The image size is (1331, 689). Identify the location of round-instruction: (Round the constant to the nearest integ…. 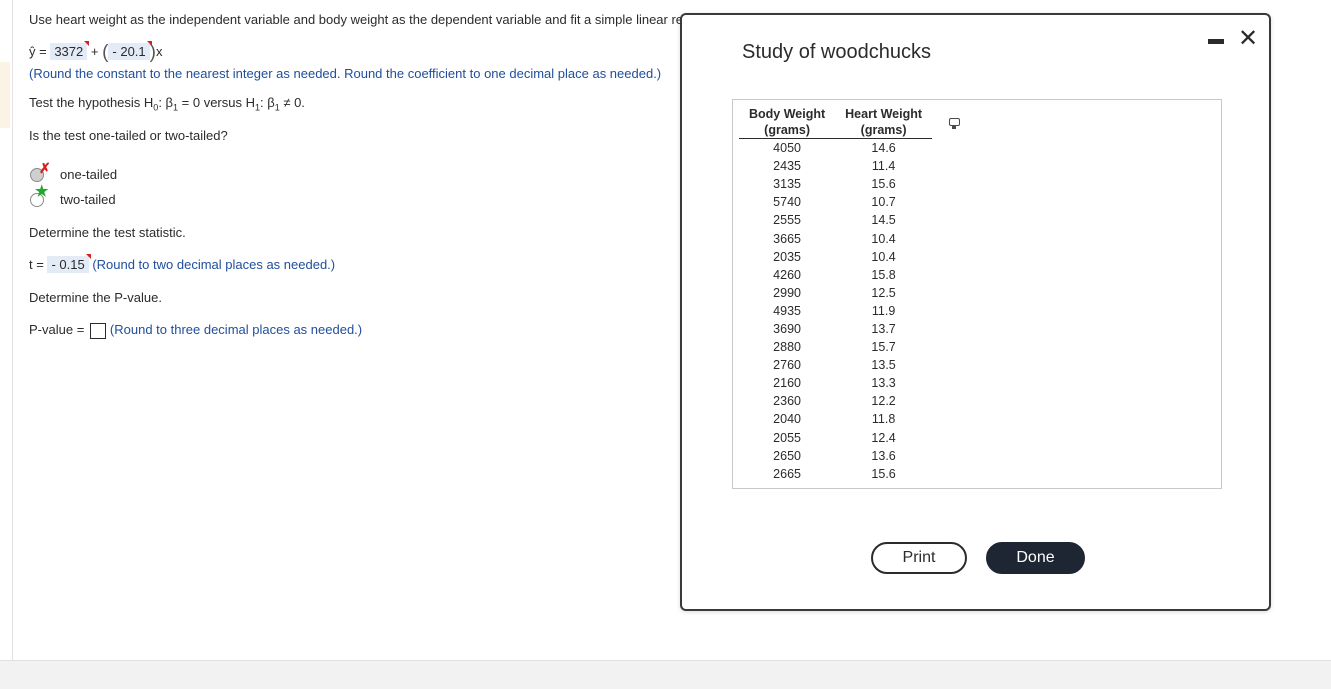
(345, 73).